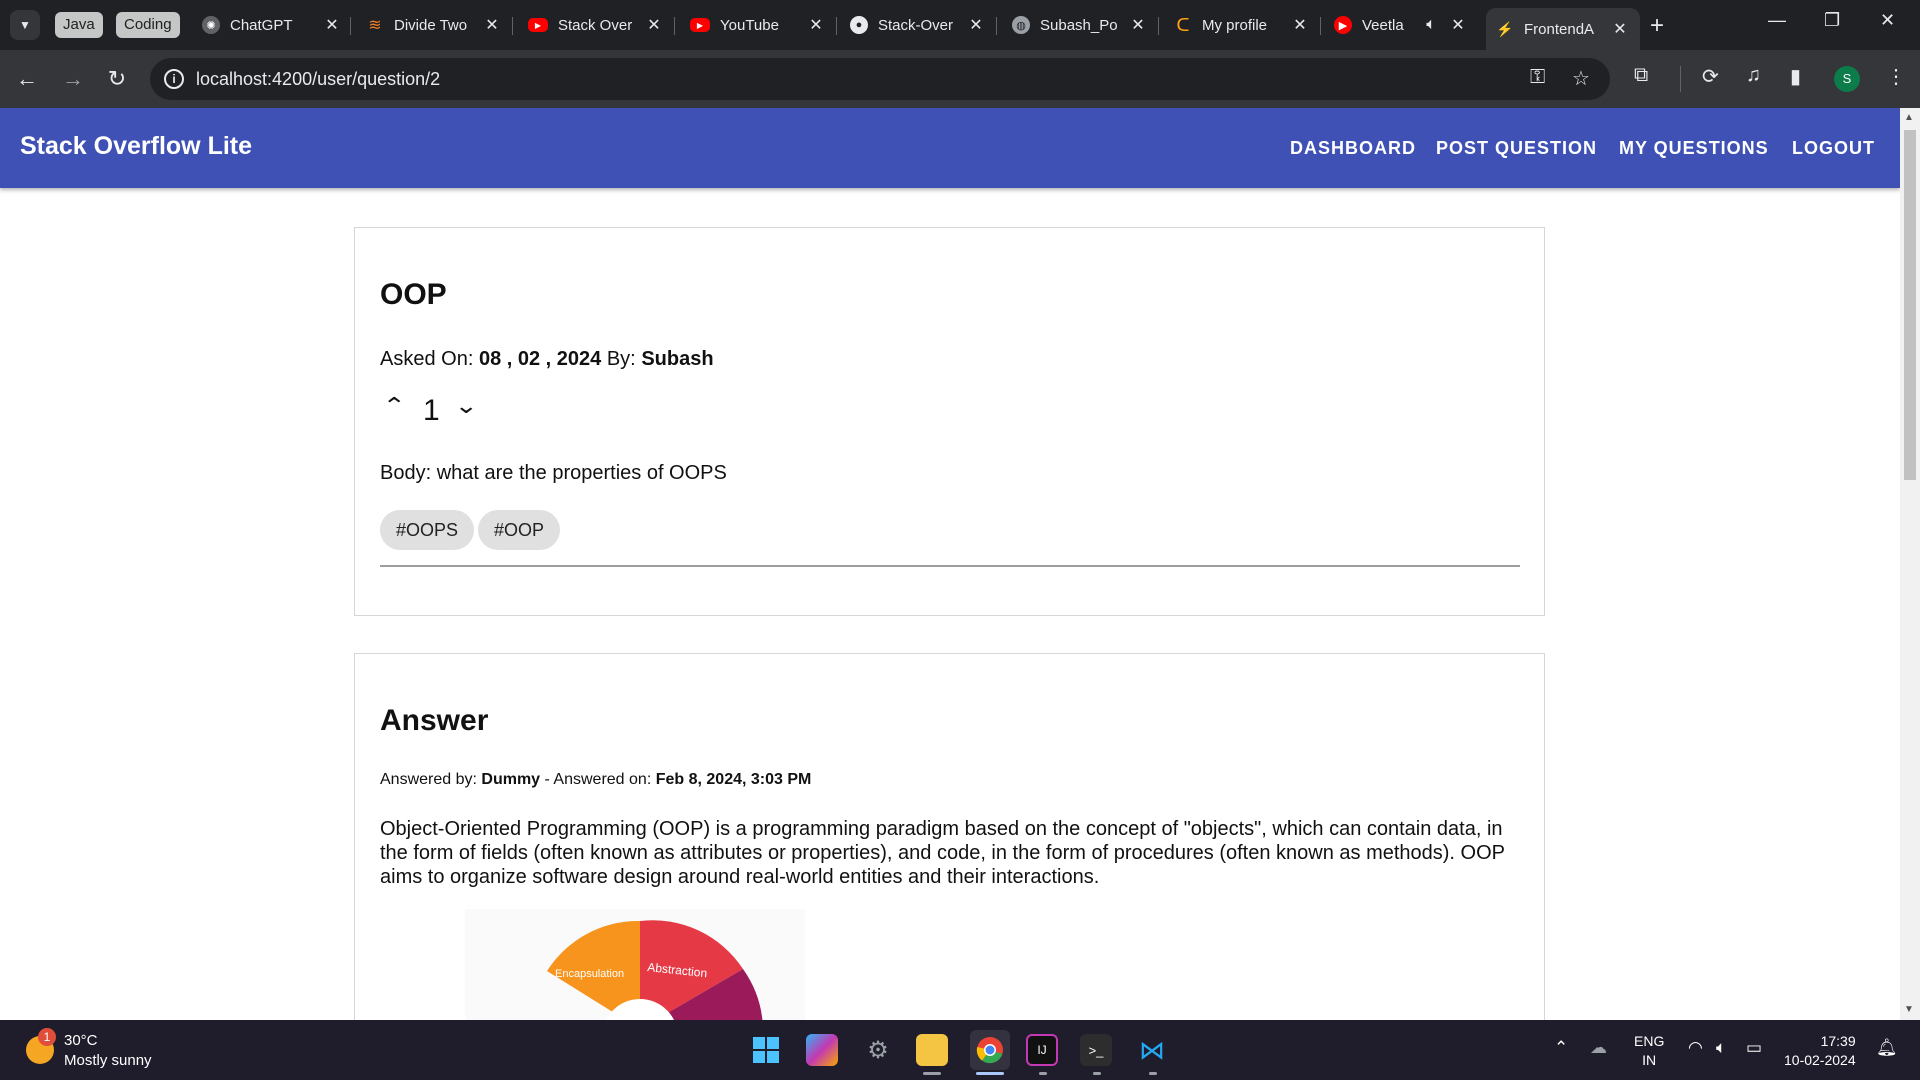 The width and height of the screenshot is (1920, 1080). I want to click on tab-stack-over-github: ● Stack-Over ✕, so click(918, 25).